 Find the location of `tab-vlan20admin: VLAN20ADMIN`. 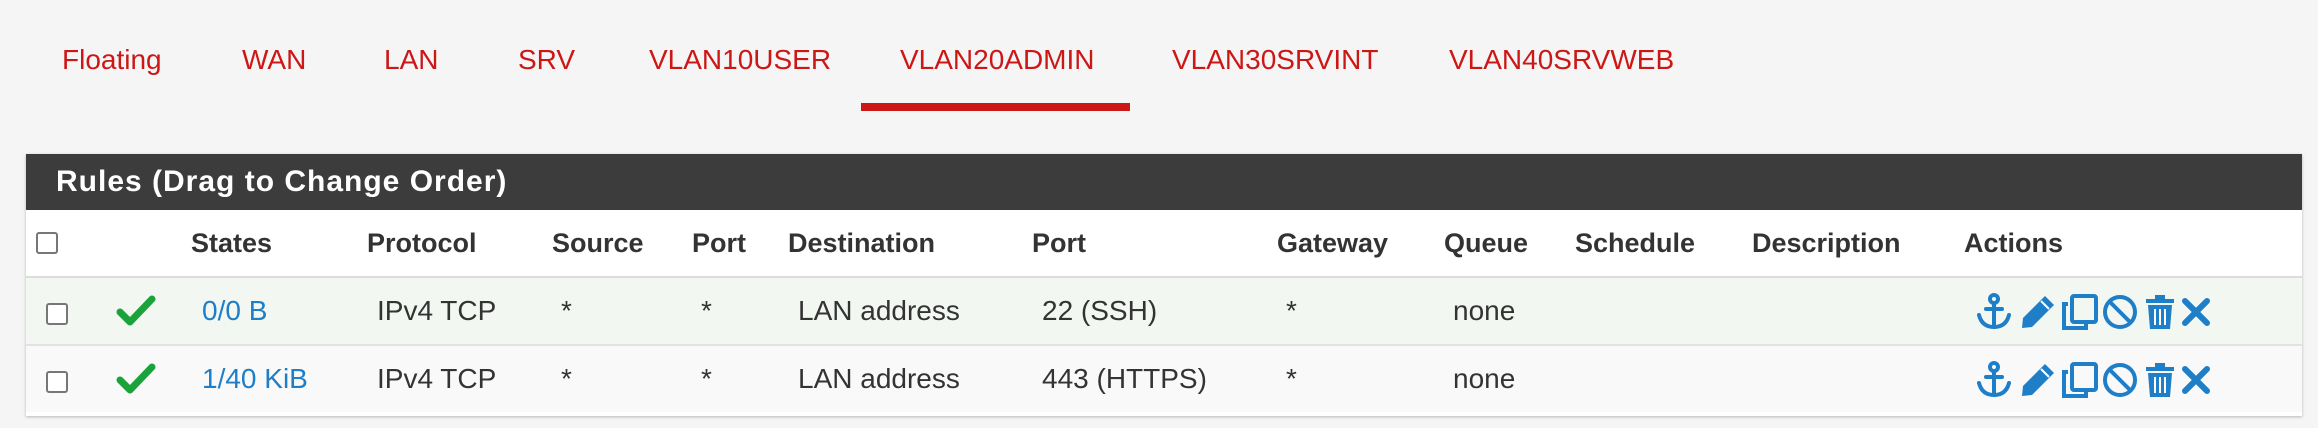

tab-vlan20admin: VLAN20ADMIN is located at coordinates (997, 60).